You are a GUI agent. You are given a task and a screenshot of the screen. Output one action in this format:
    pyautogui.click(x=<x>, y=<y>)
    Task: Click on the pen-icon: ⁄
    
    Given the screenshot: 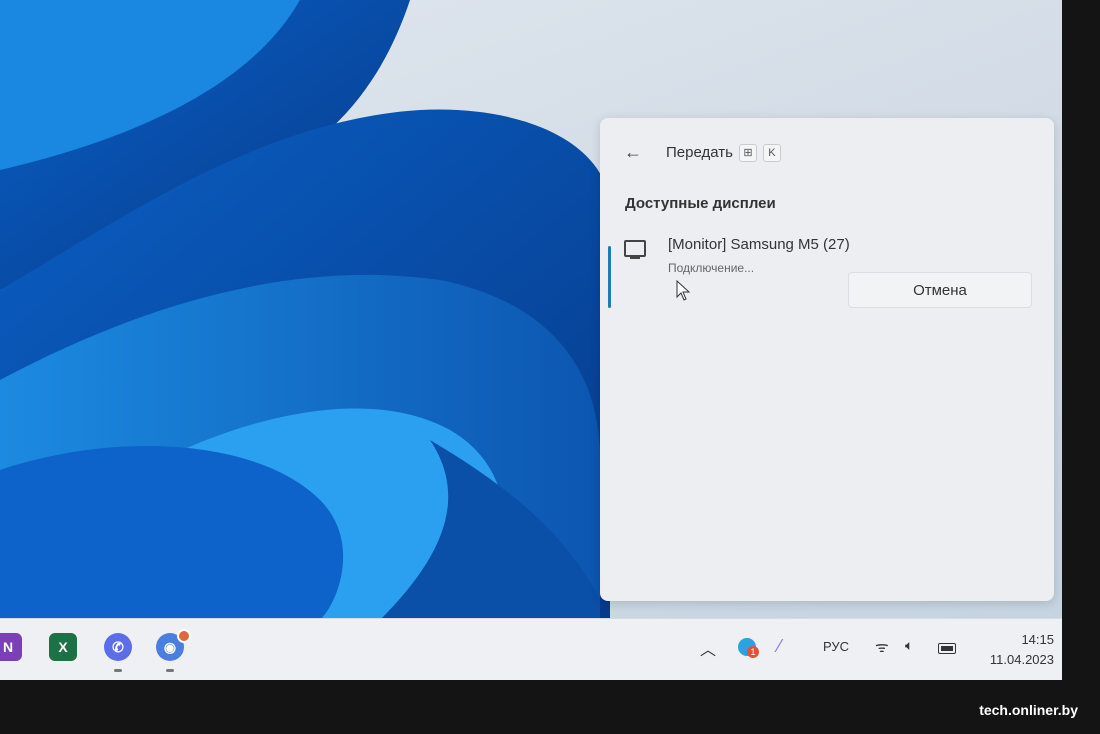 What is the action you would take?
    pyautogui.click(x=779, y=646)
    